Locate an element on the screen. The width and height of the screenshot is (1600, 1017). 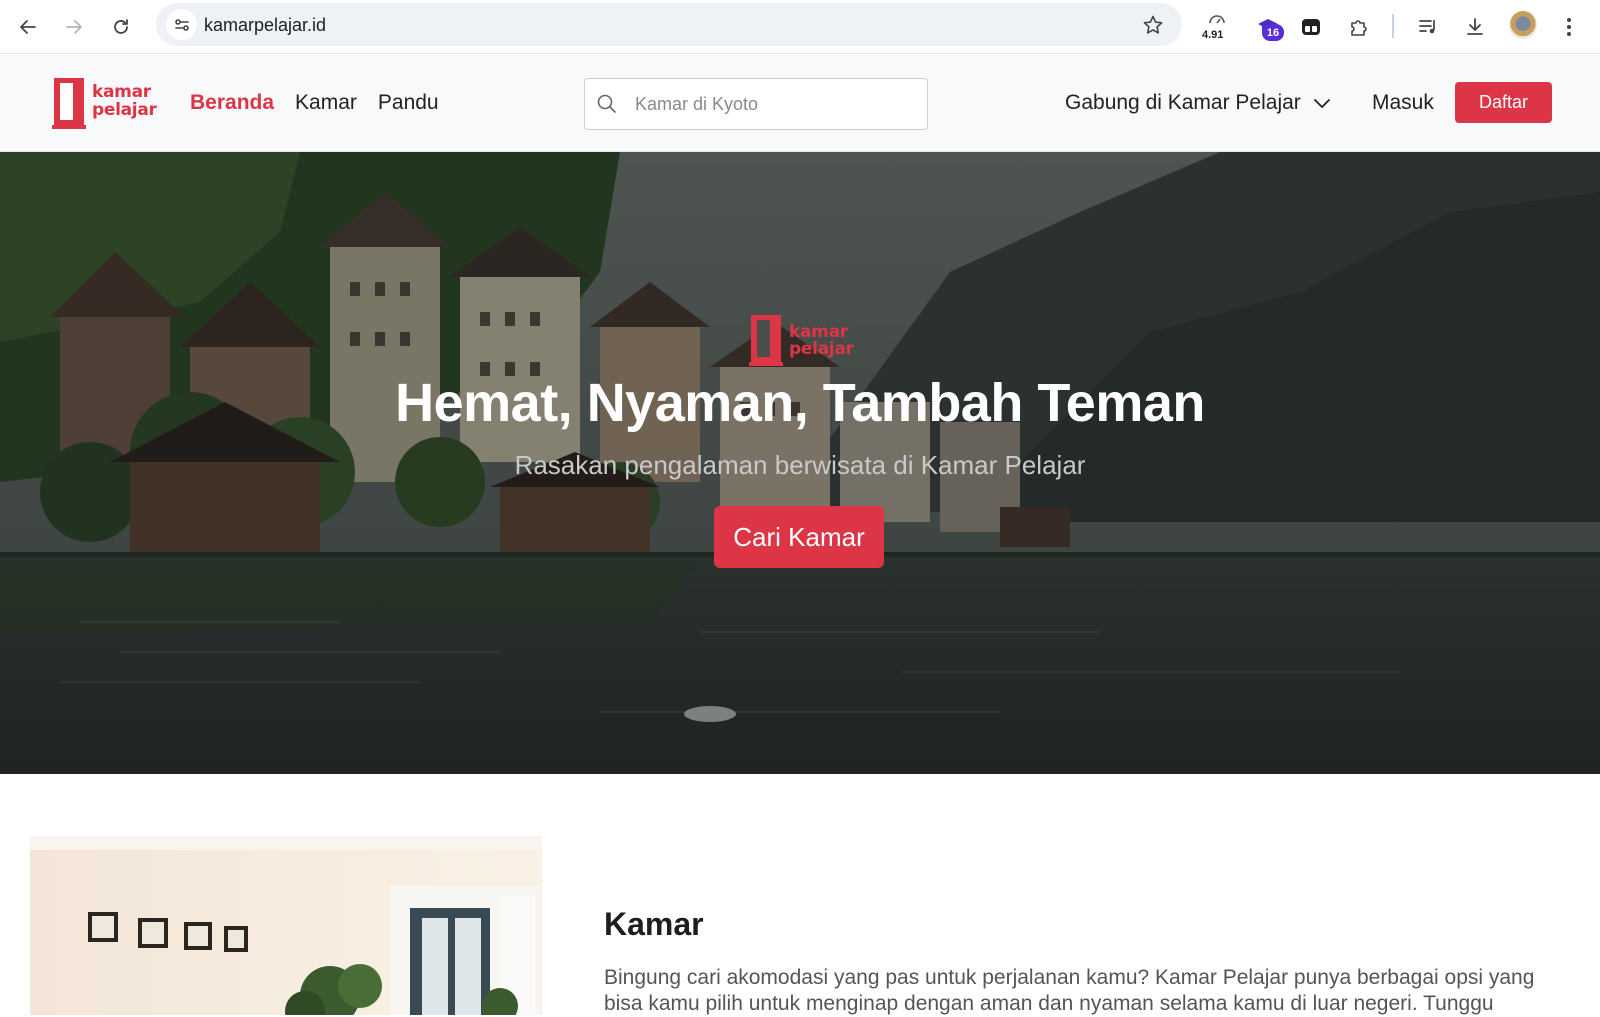
forward-icon is located at coordinates (74, 27).